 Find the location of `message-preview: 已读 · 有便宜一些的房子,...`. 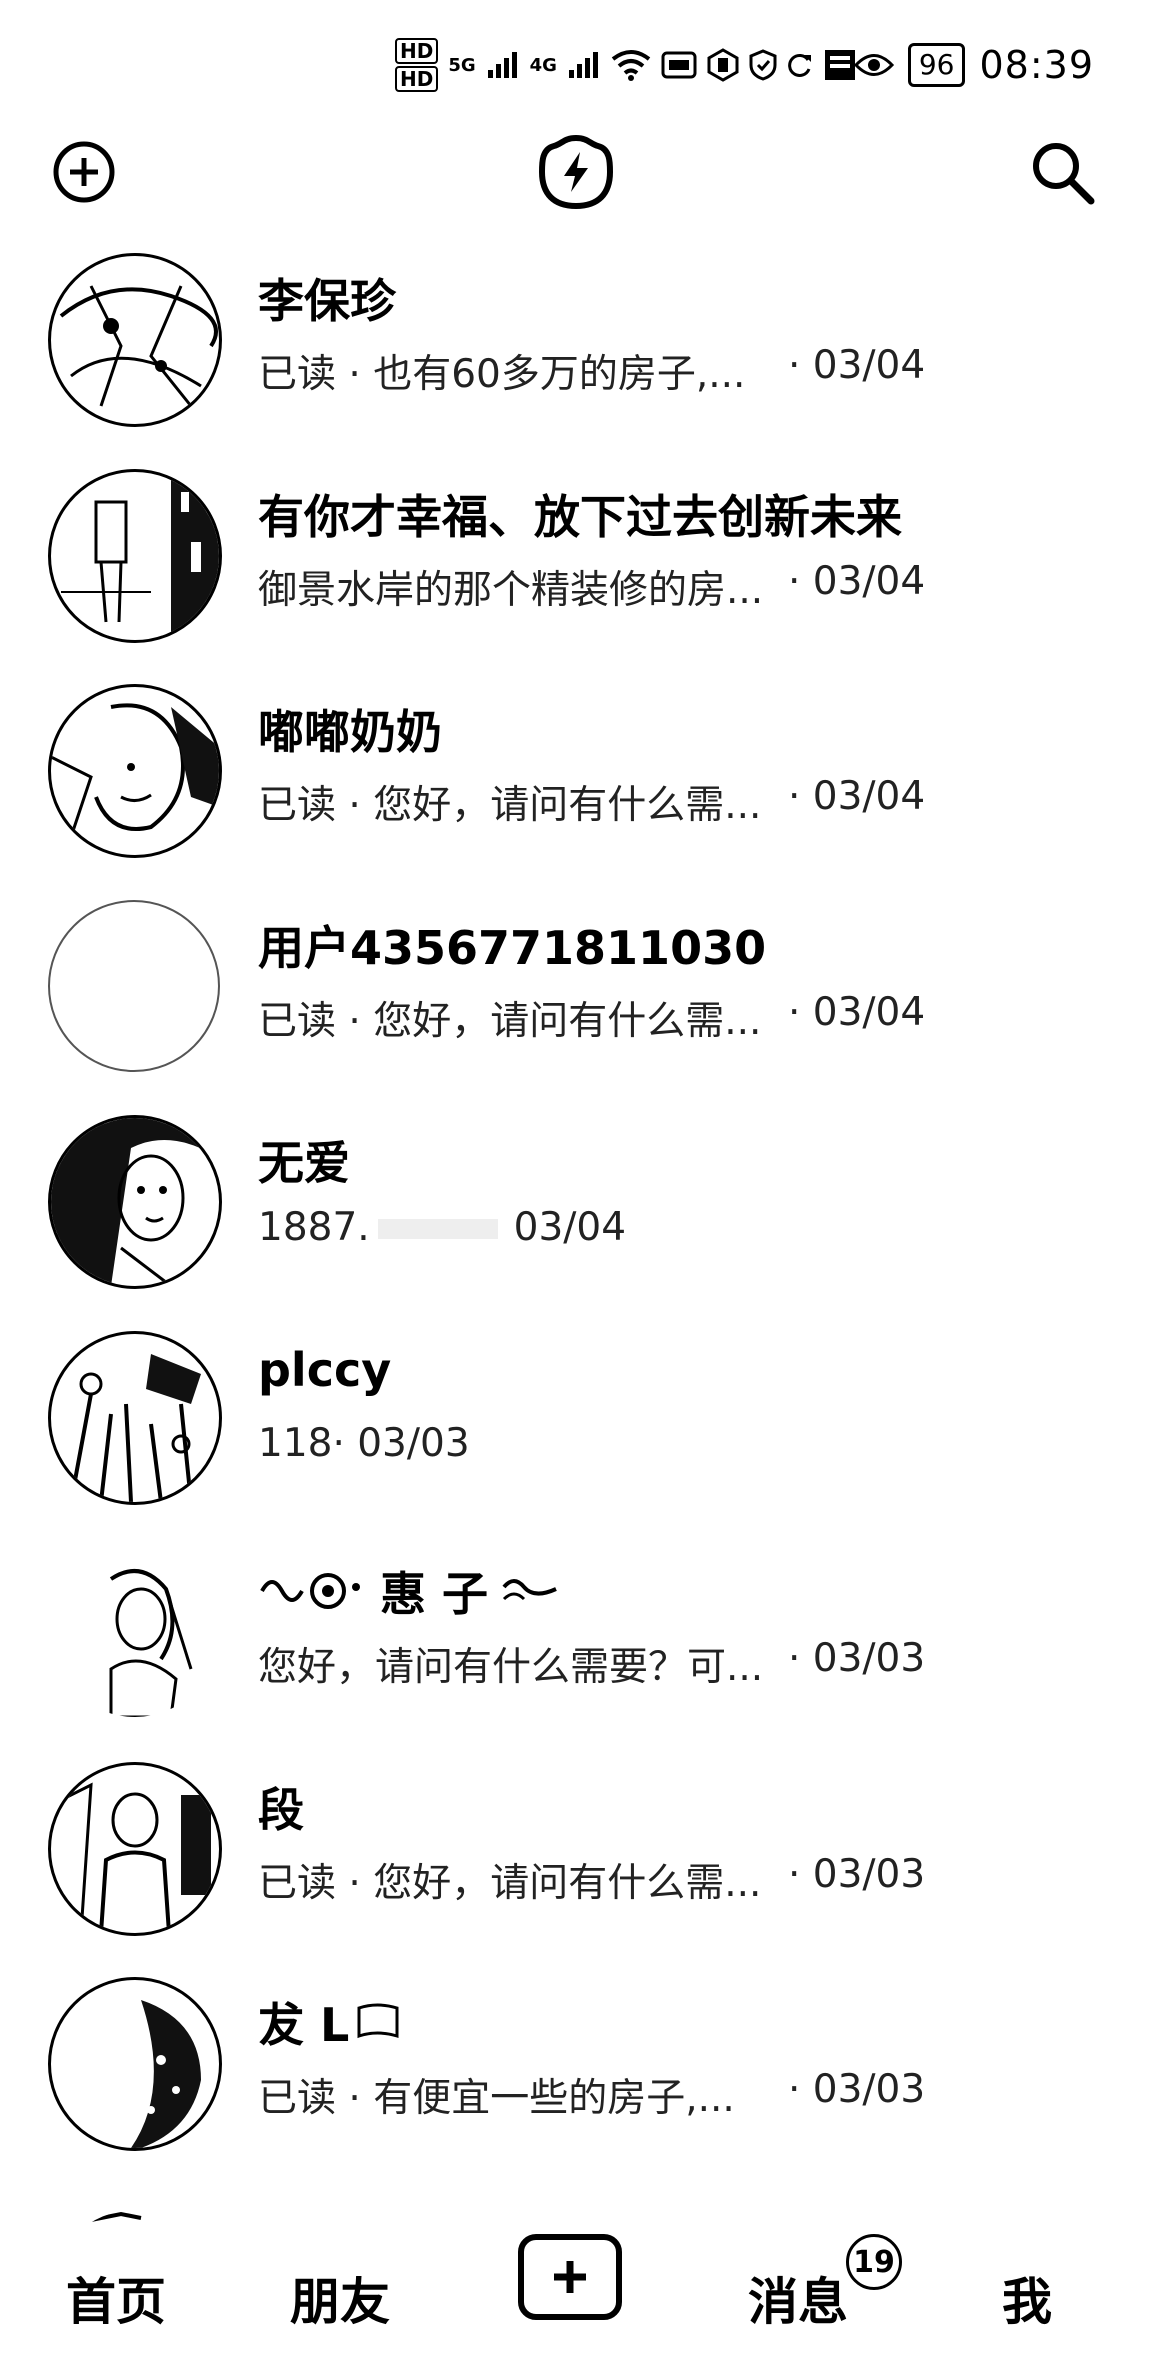

message-preview: 已读 · 有便宜一些的房子,... is located at coordinates (496, 2098).